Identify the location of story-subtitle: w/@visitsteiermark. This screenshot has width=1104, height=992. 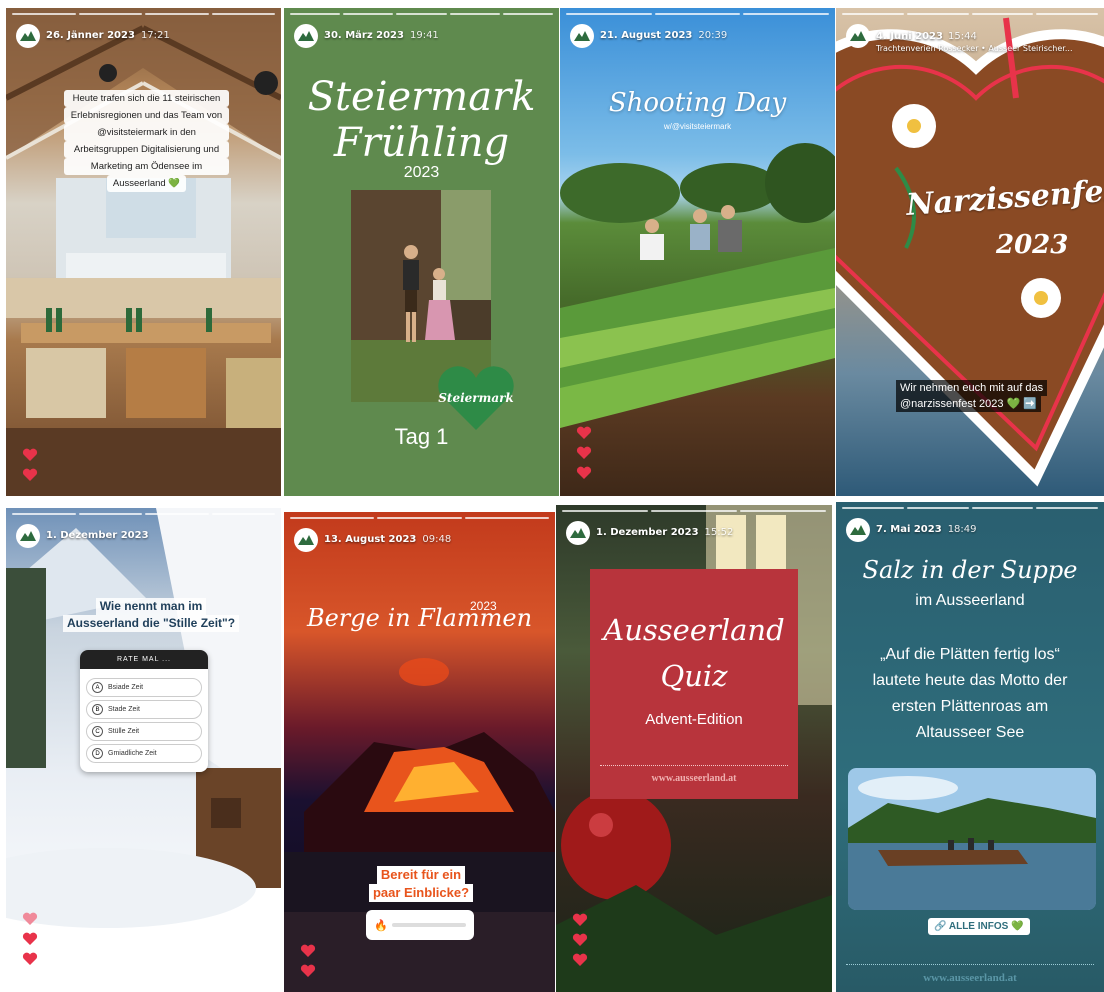
(697, 126).